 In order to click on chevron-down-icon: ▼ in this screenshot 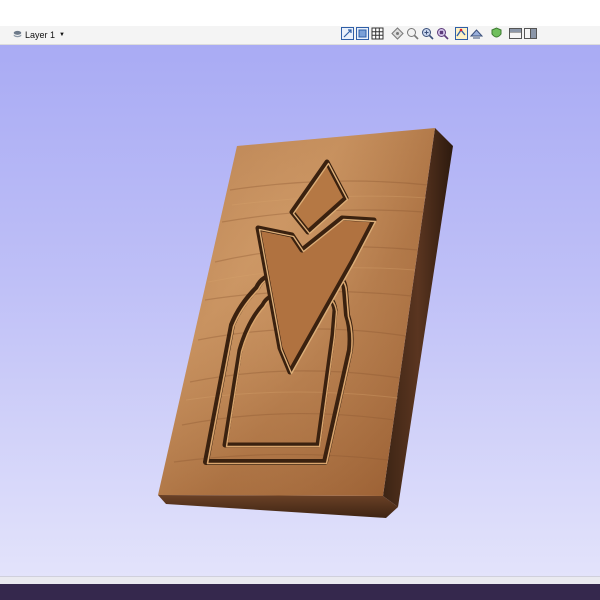, I will do `click(62, 34)`.